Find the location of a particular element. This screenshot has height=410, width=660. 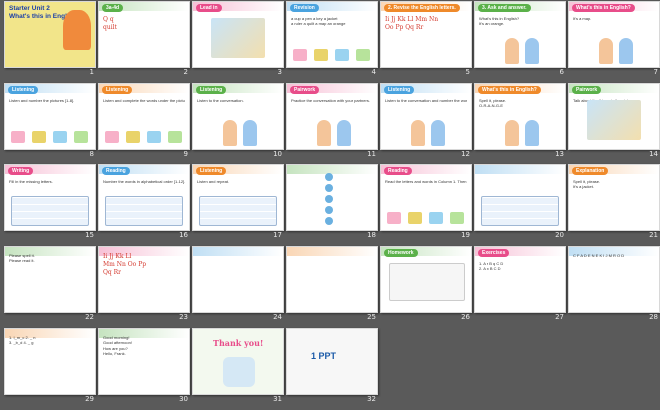

slide-number: 23 is located at coordinates (183, 317).